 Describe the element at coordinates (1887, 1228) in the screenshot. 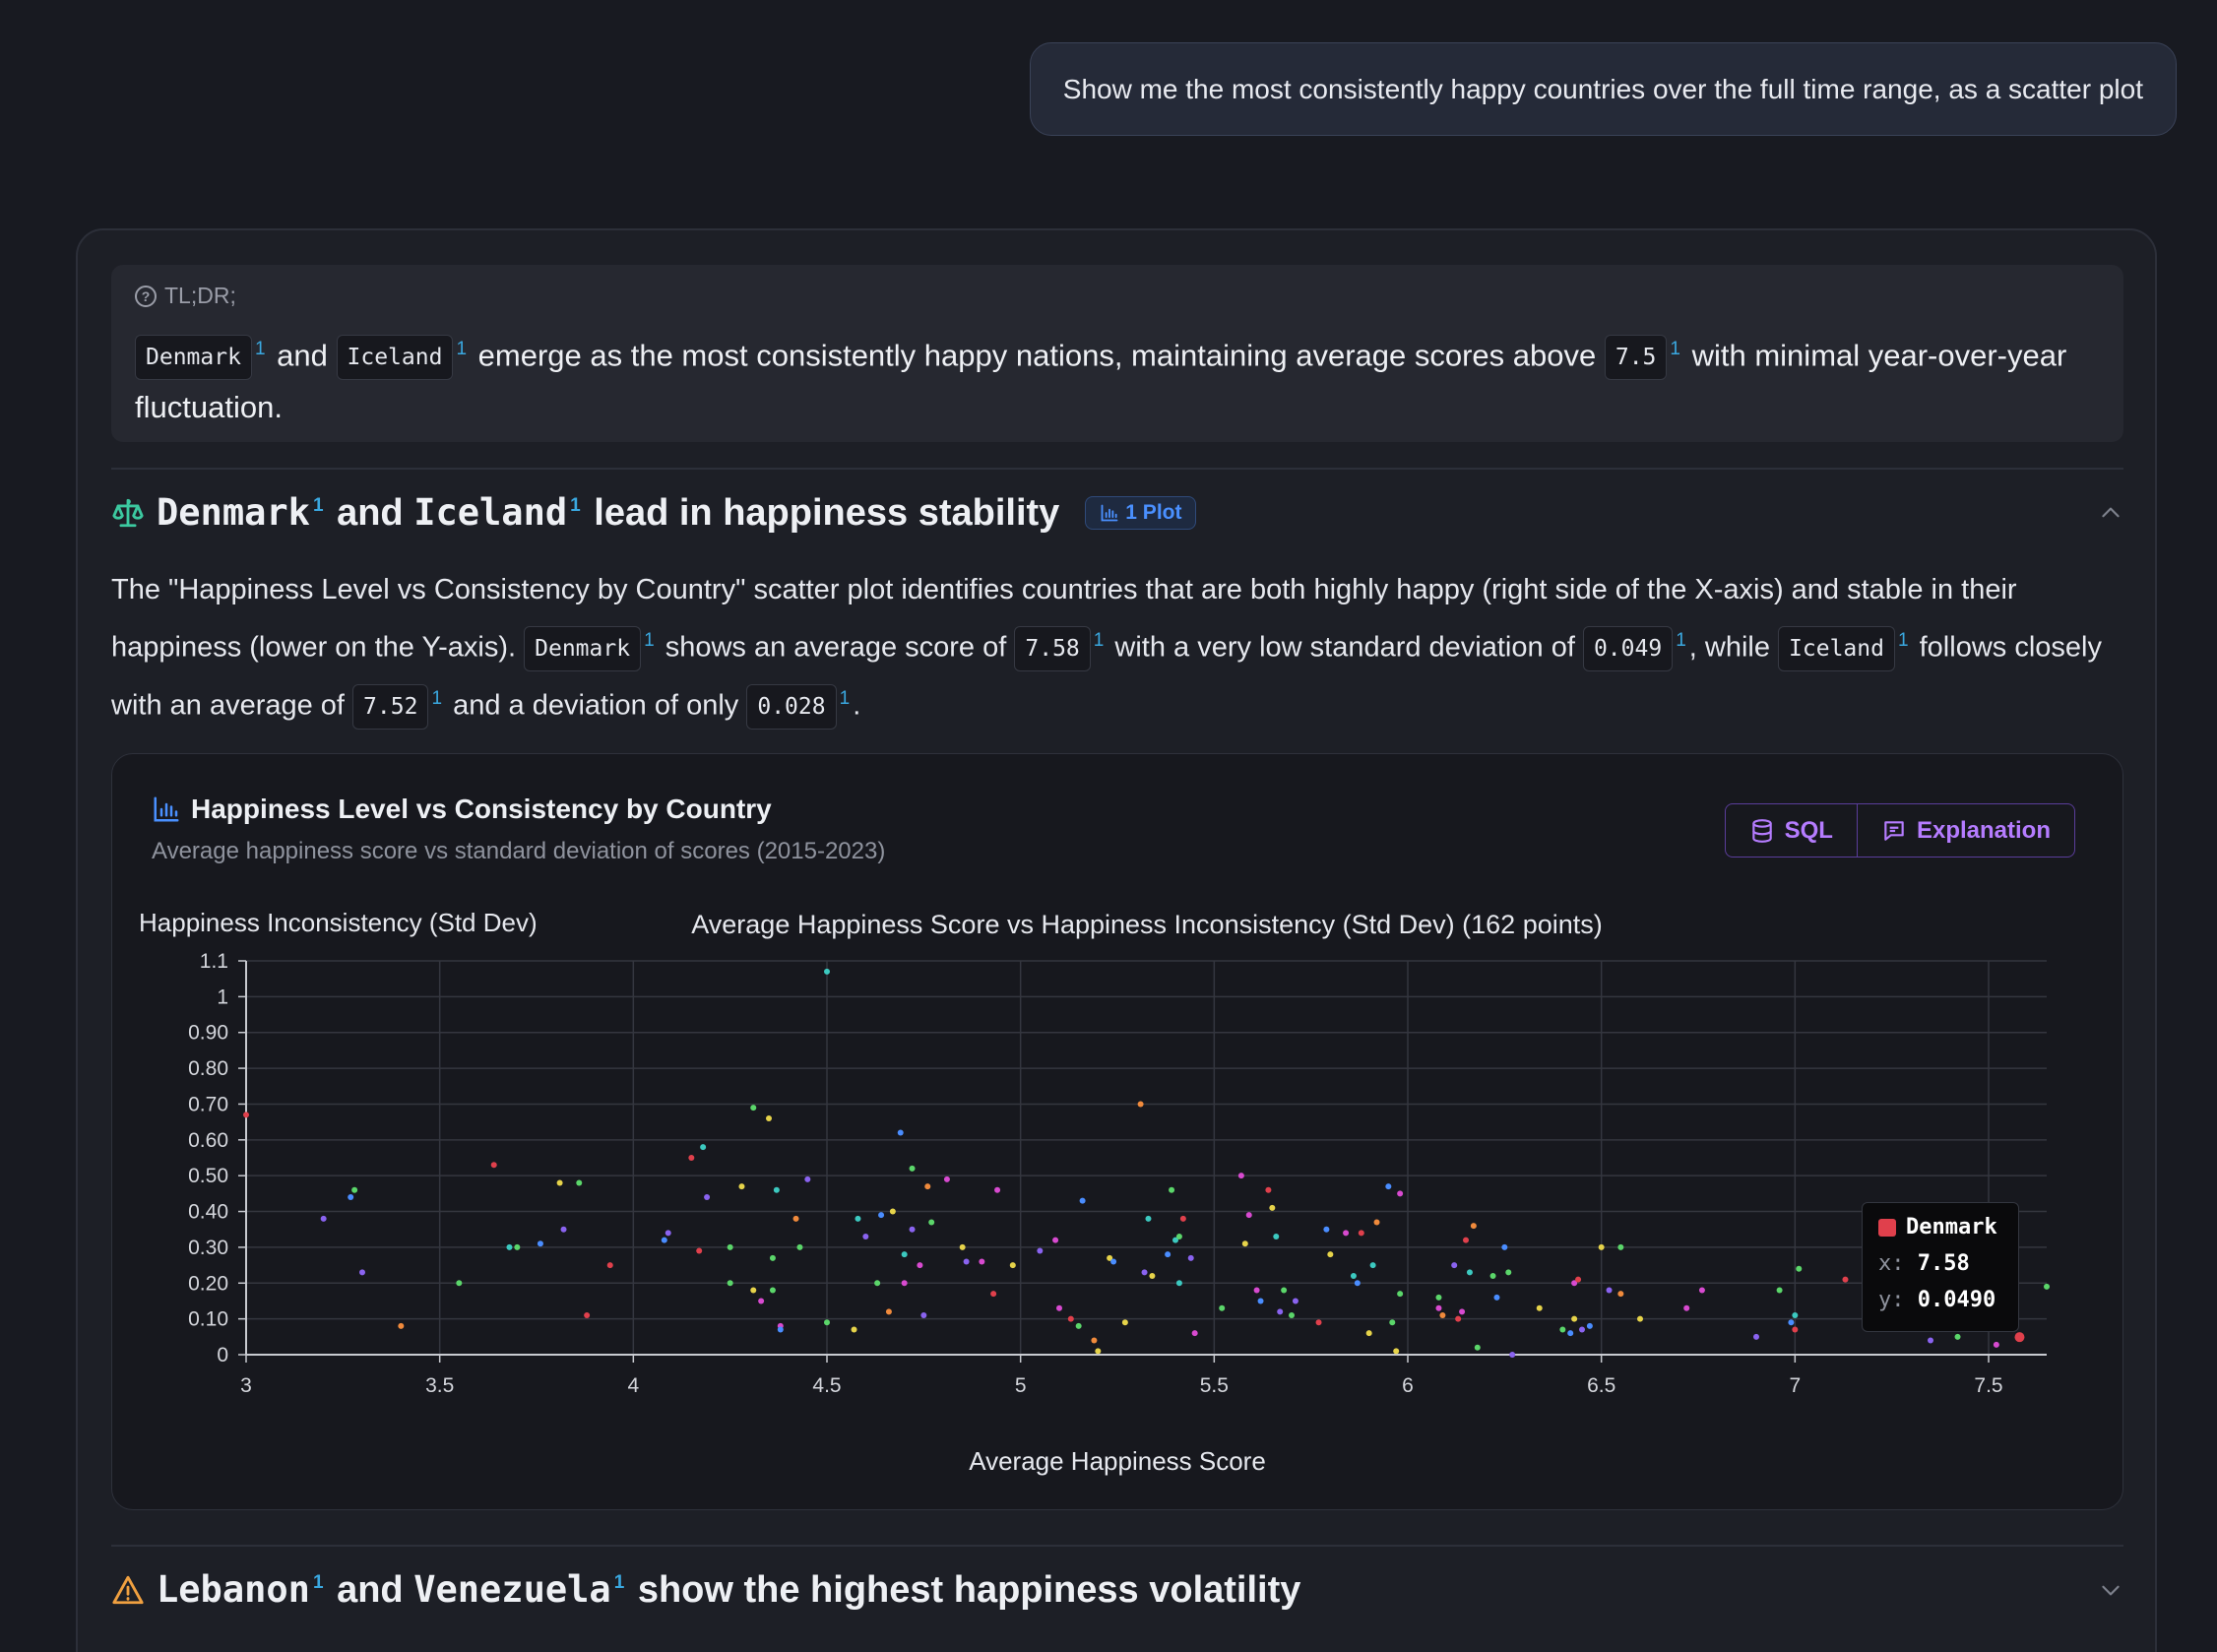

I see `tooltip-swatch` at that location.